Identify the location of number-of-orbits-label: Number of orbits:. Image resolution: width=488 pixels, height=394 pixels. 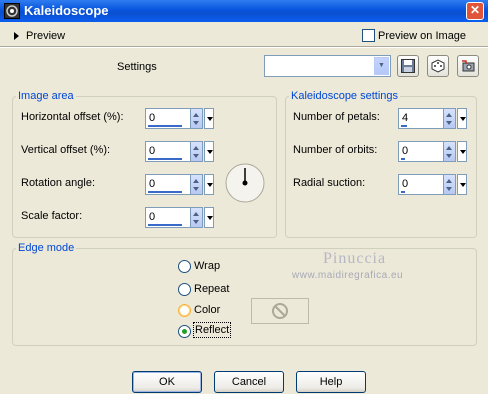
(335, 150).